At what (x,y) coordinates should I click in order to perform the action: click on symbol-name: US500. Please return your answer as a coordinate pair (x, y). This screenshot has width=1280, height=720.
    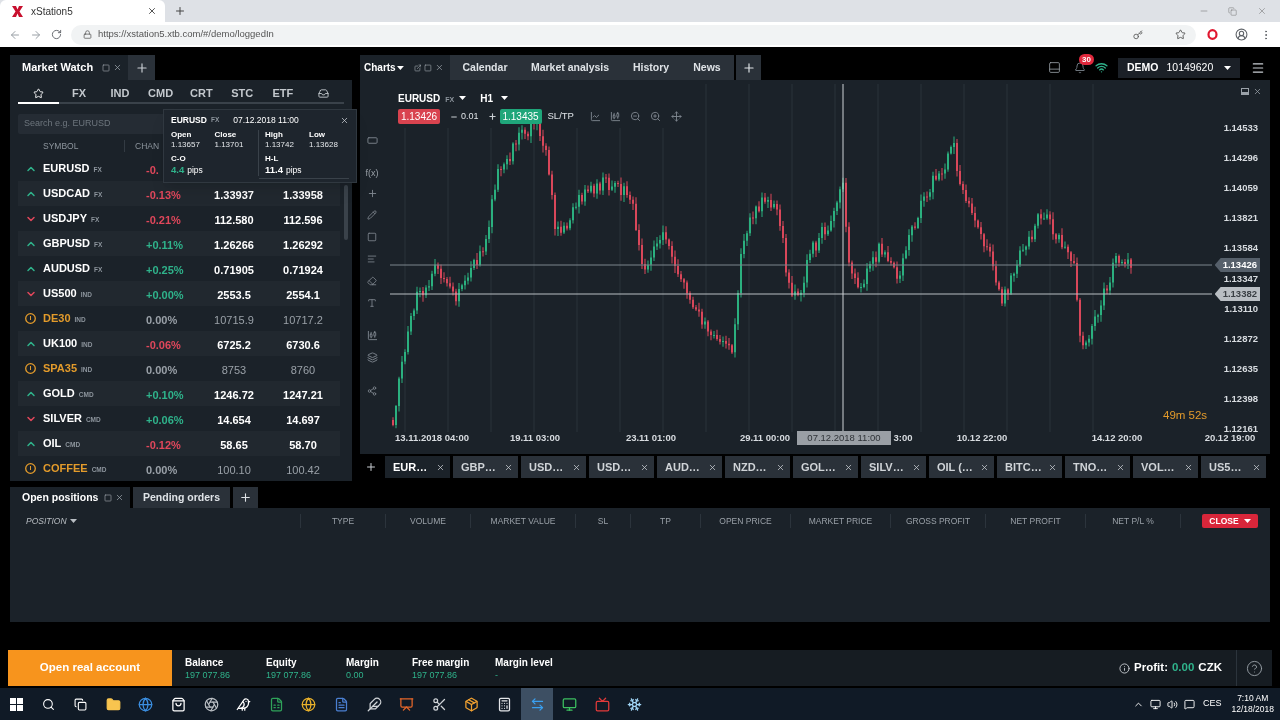
    Looking at the image, I should click on (60, 294).